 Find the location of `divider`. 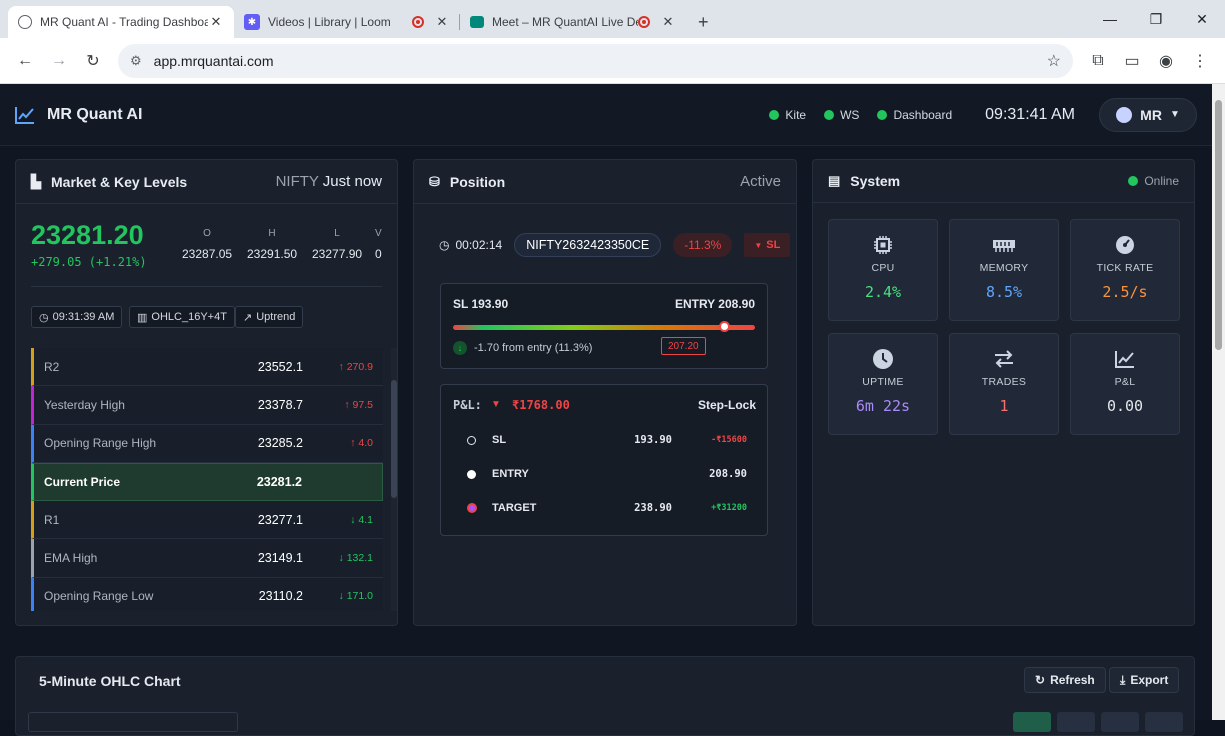

divider is located at coordinates (206, 286).